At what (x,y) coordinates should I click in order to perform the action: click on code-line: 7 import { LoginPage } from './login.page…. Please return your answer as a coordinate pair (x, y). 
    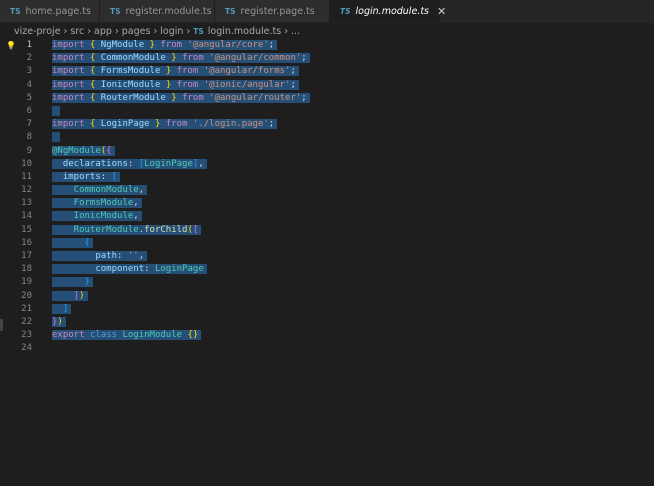
    Looking at the image, I should click on (327, 124).